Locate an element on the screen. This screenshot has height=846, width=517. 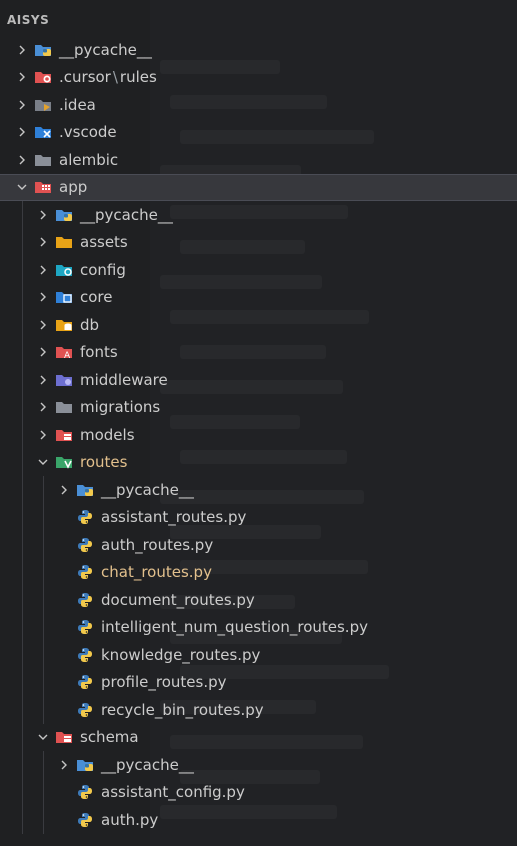
tree-folder-row: app is located at coordinates (258, 187).